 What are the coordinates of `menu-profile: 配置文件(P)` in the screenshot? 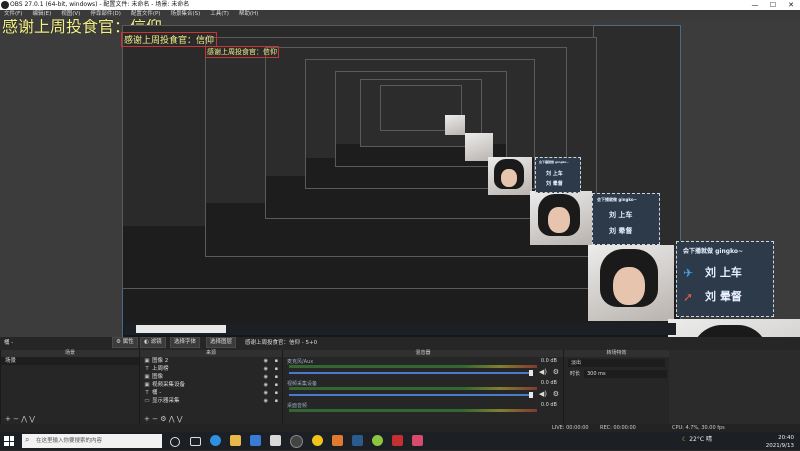 It's located at (146, 14).